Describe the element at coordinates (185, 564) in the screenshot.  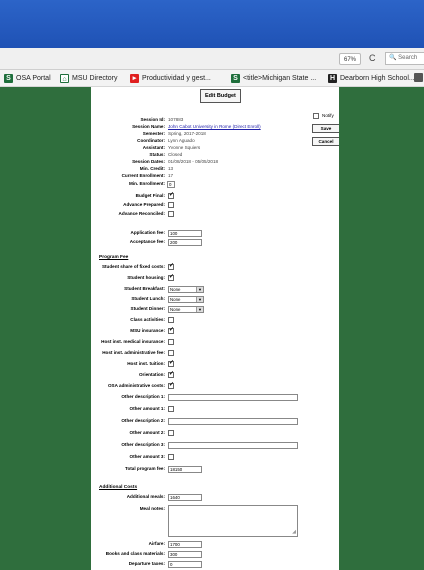
I see `departure-taxes-input: 0` at that location.